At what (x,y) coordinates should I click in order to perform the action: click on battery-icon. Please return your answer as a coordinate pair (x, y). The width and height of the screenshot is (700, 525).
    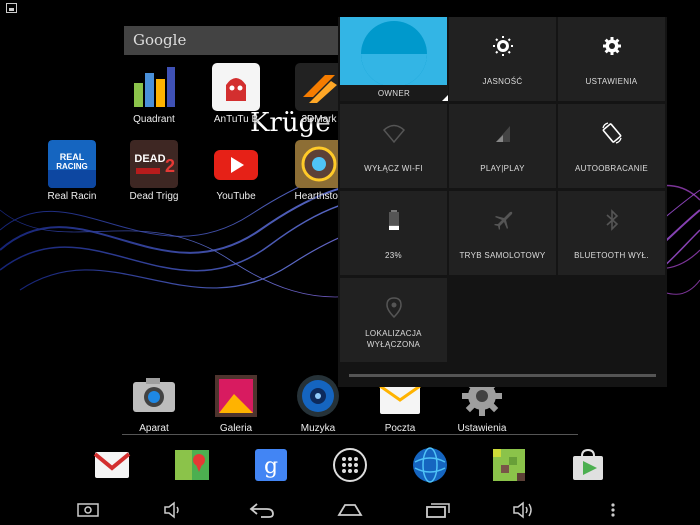
    Looking at the image, I should click on (393, 220).